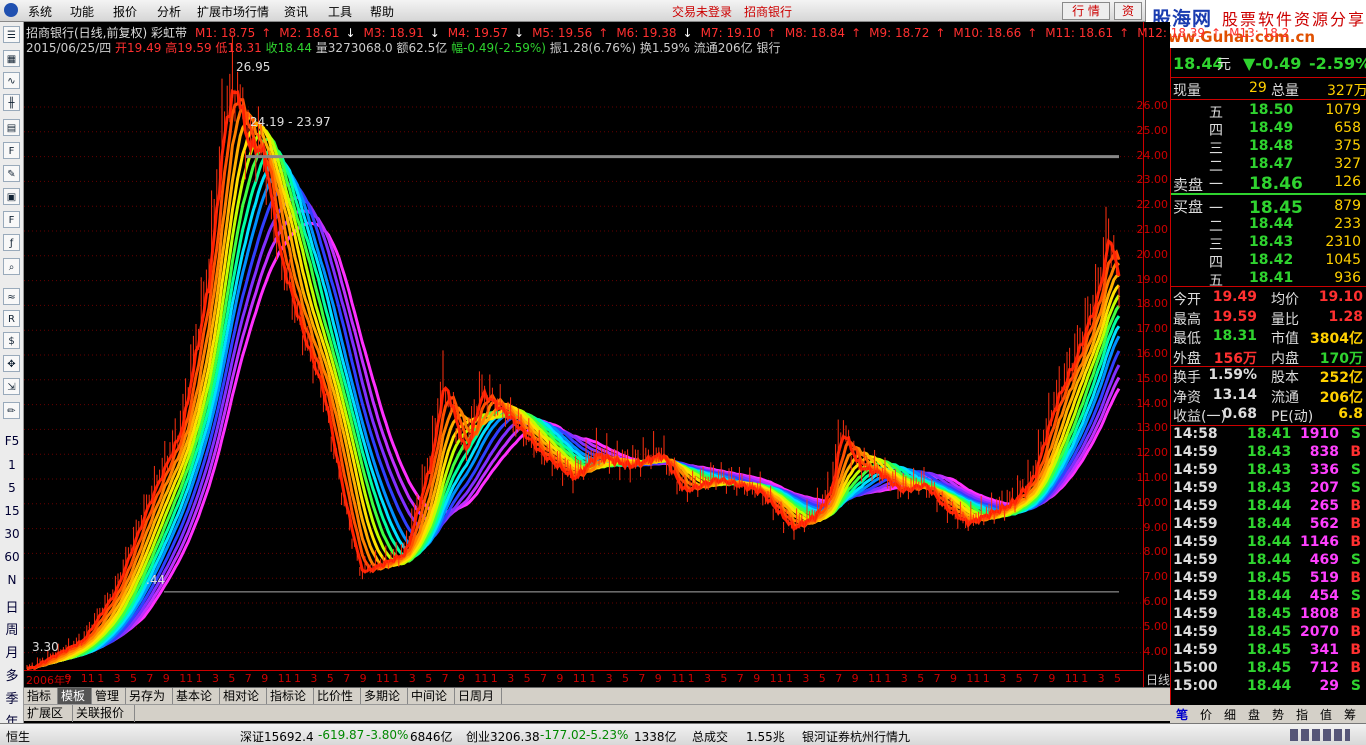 This screenshot has height=745, width=1366. What do you see at coordinates (11, 173) in the screenshot?
I see `notes-icon: ✎` at bounding box center [11, 173].